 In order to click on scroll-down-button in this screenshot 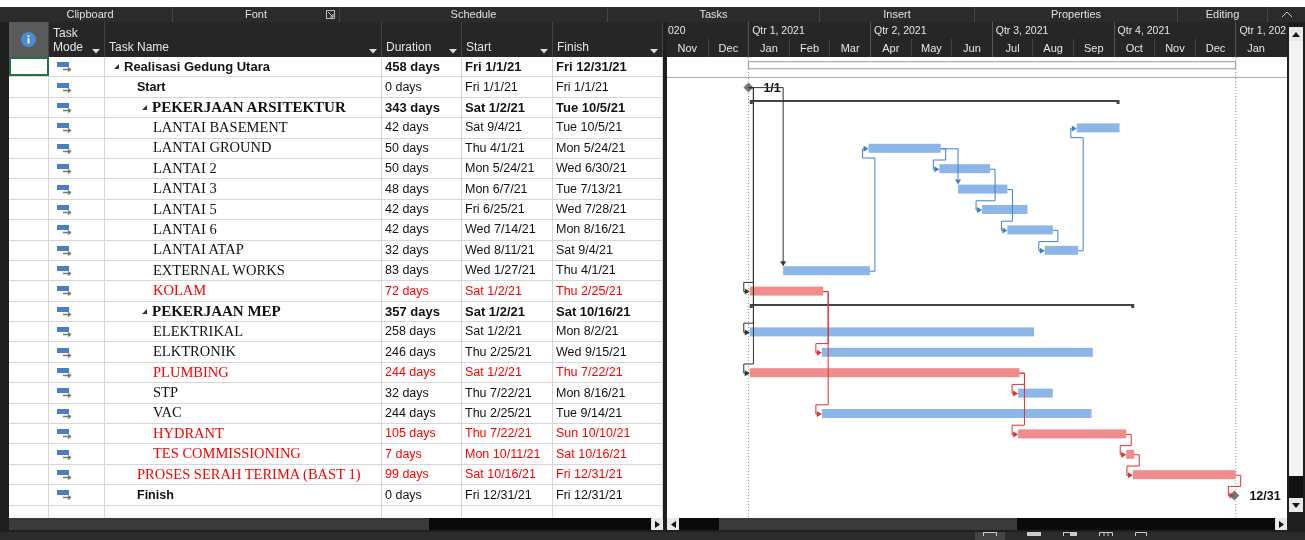, I will do `click(1296, 505)`.